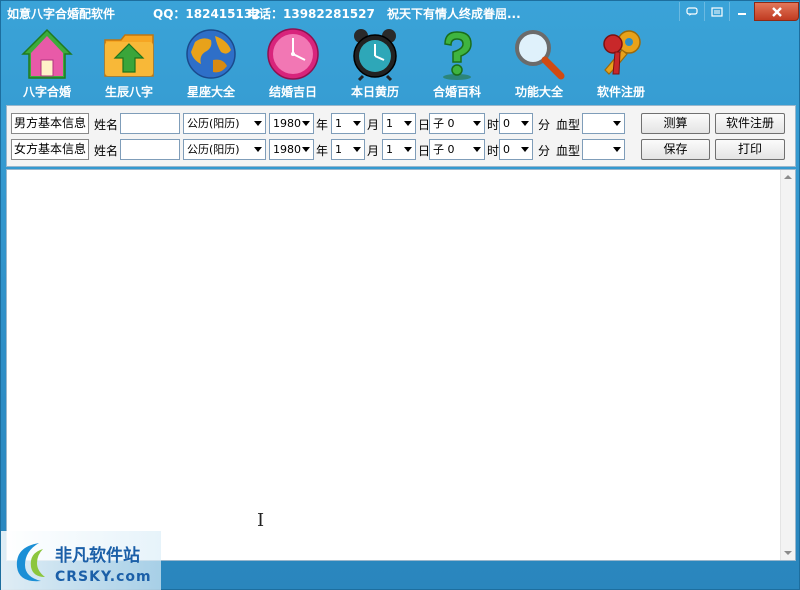  I want to click on male-calendar-select: 公历(阳历), so click(224, 123).